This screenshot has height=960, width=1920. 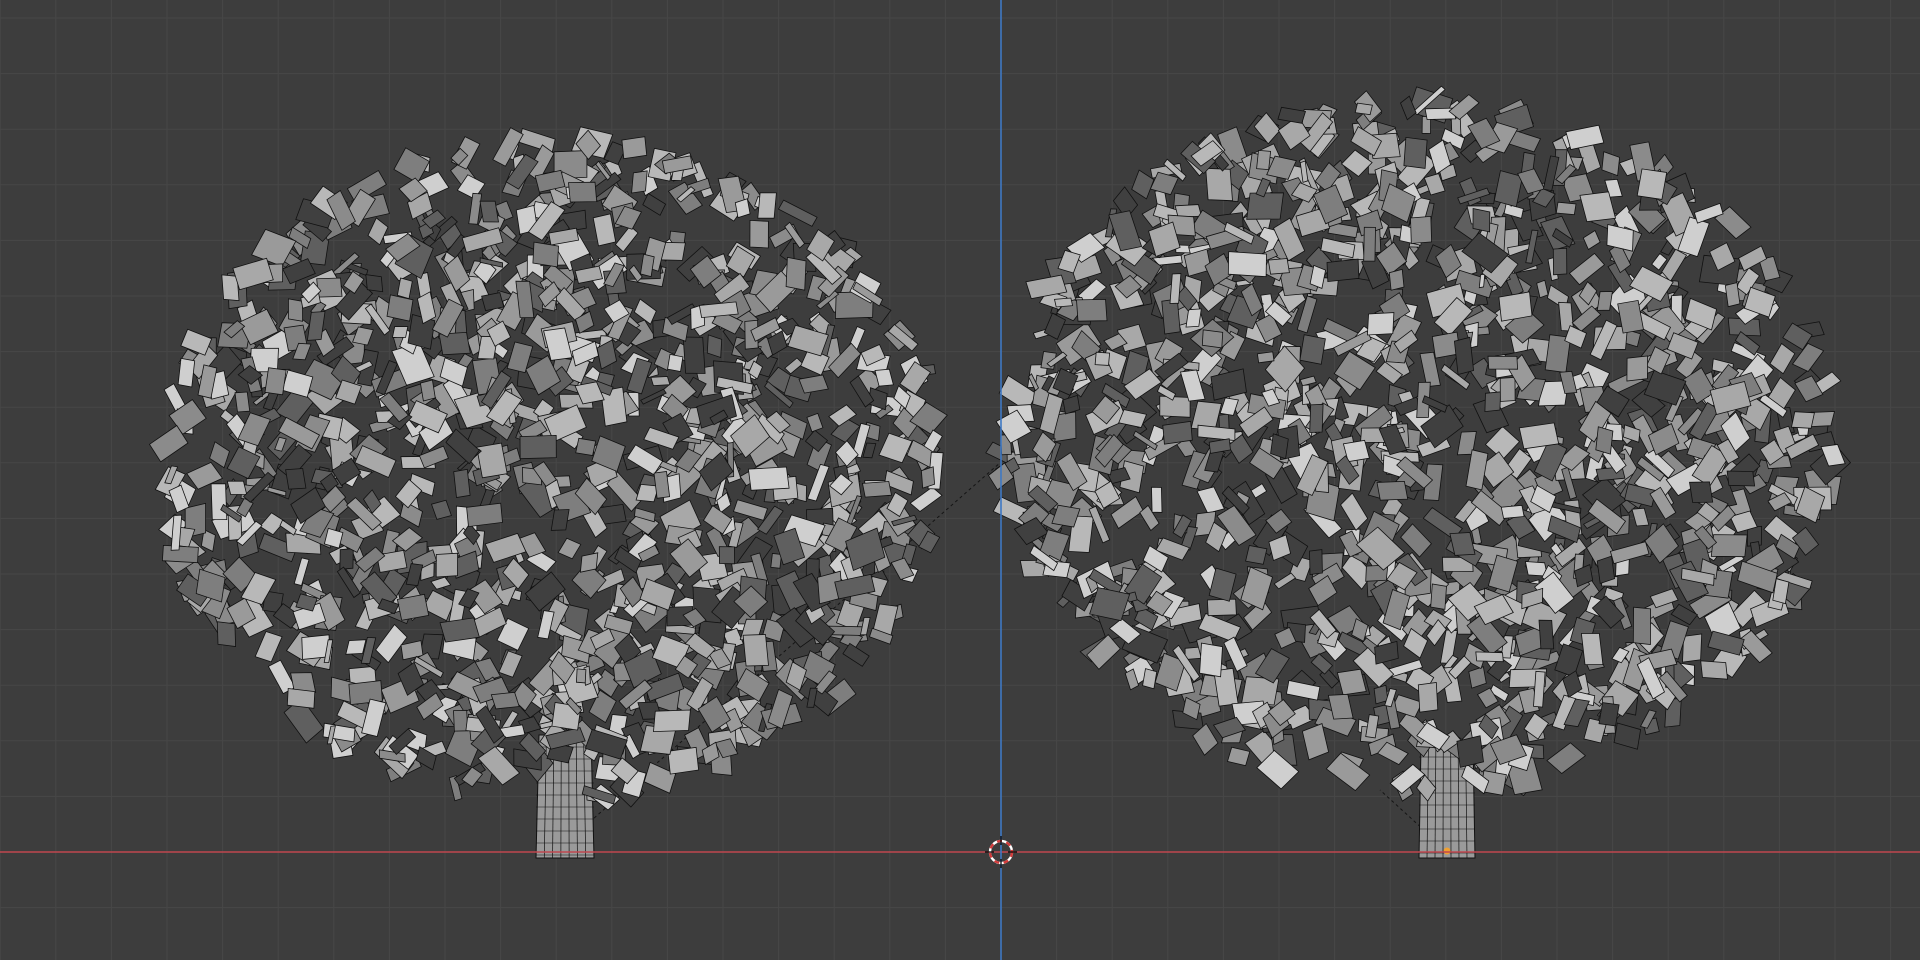 What do you see at coordinates (1447, 851) in the screenshot?
I see `object-origin-icon` at bounding box center [1447, 851].